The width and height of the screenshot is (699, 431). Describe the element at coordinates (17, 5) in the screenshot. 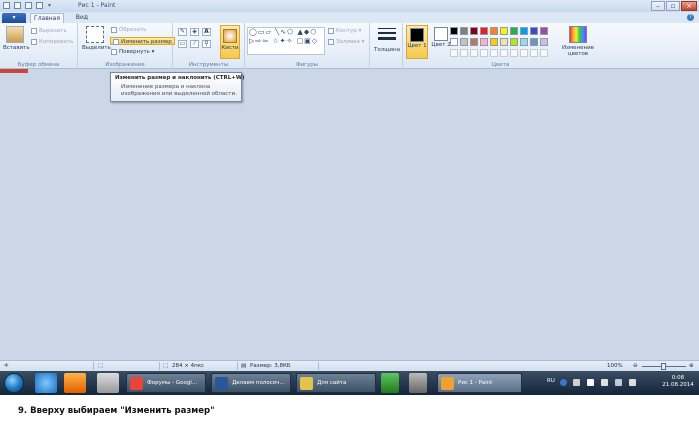

I see `save-icon` at that location.